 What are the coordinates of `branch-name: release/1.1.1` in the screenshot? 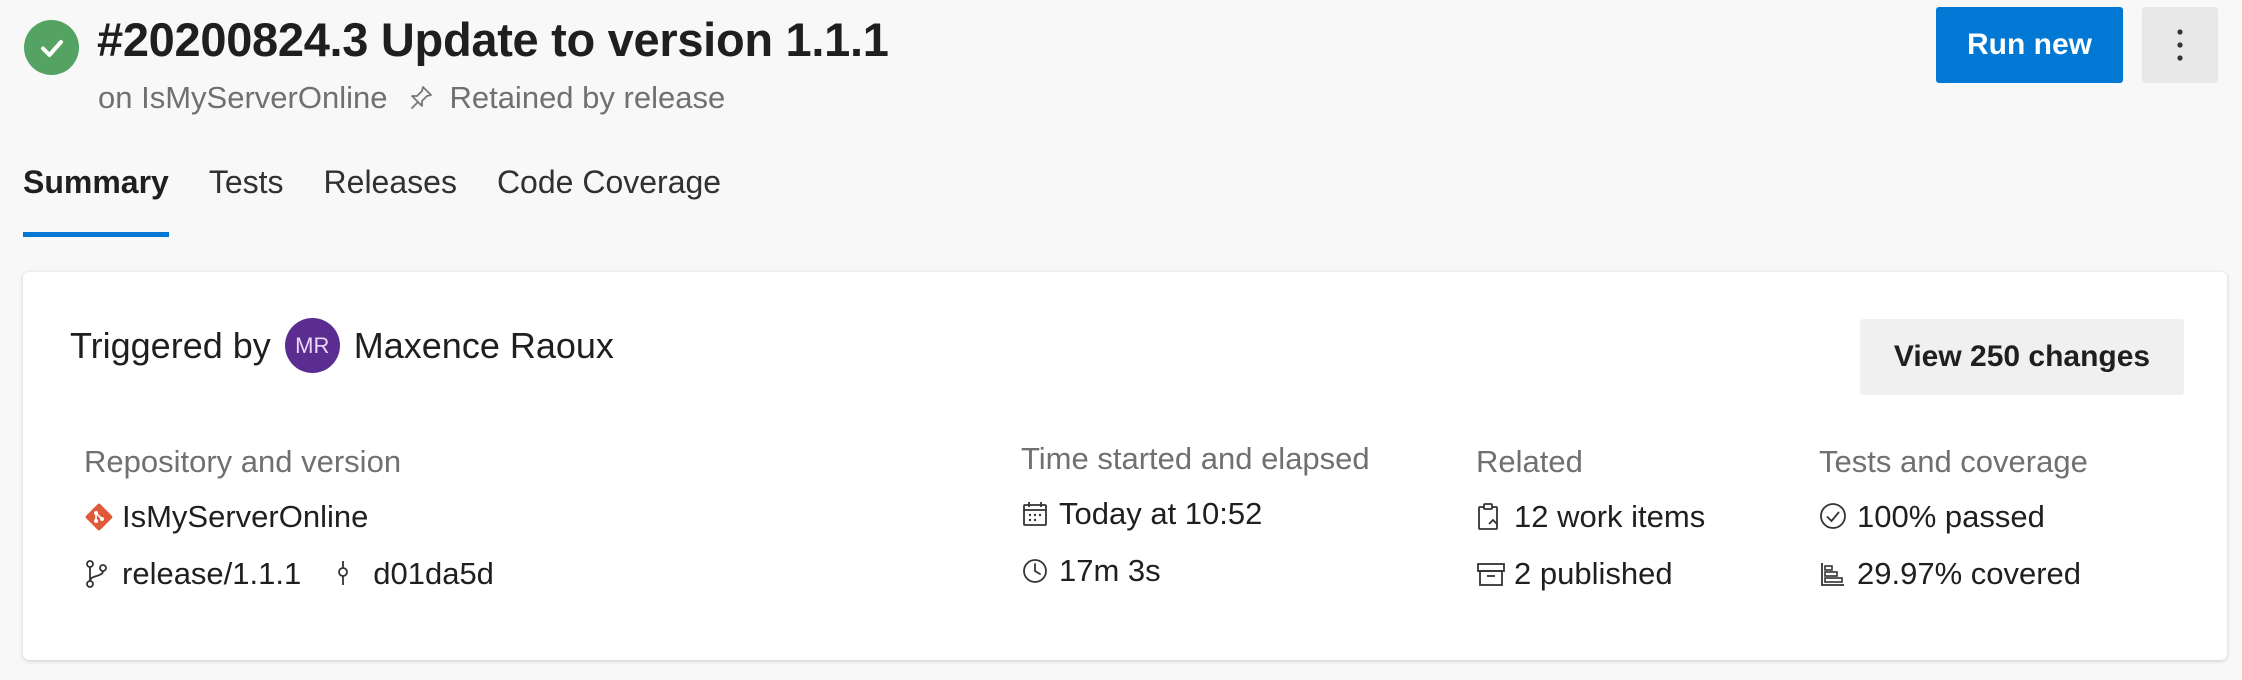 It's located at (211, 574).